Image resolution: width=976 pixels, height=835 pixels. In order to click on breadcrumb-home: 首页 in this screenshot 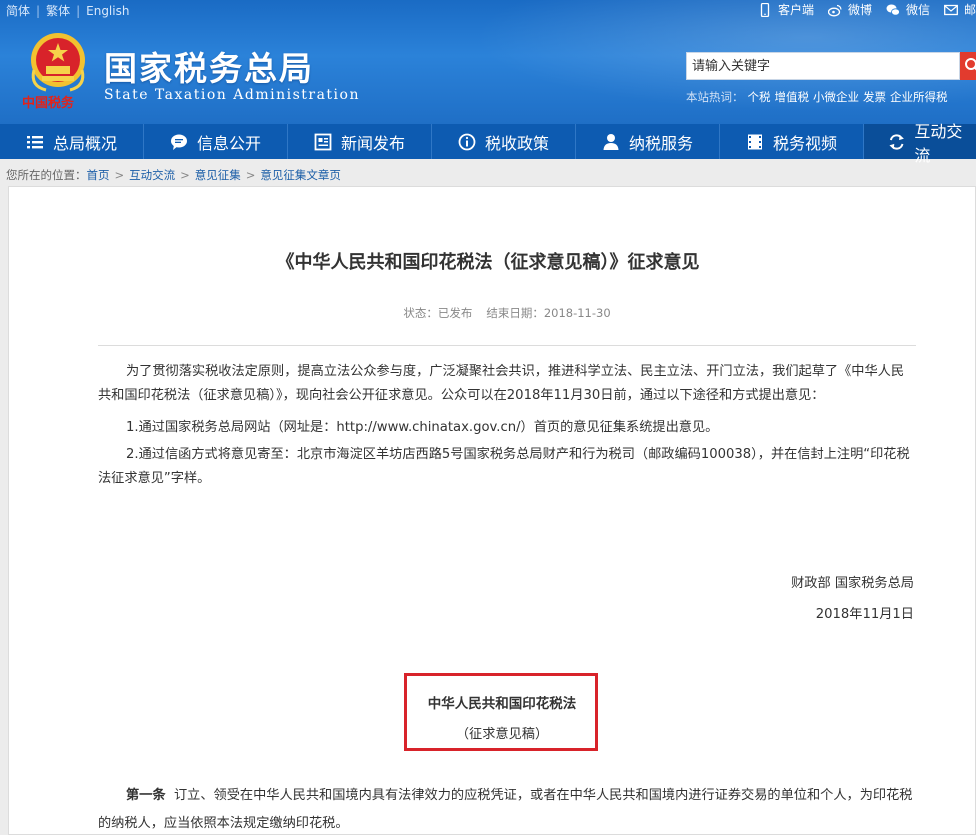, I will do `click(98, 175)`.